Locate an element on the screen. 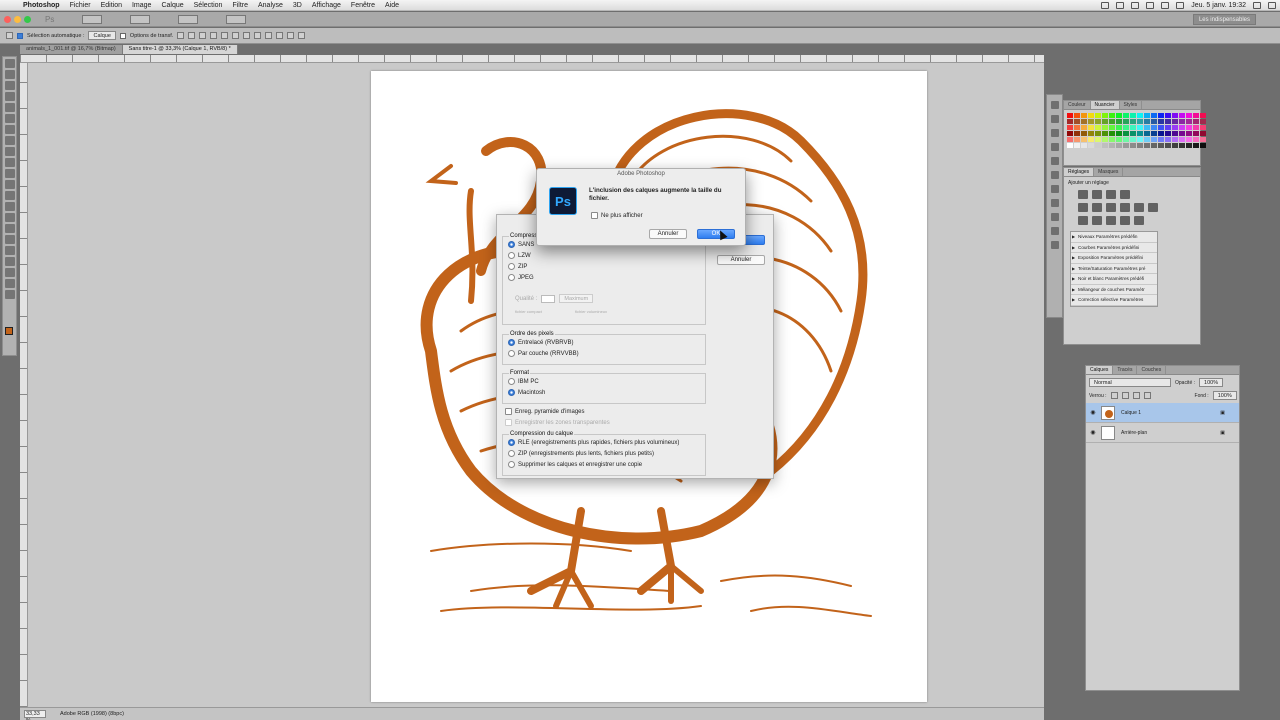 The image size is (1280, 720). alert-ok-button: OK is located at coordinates (716, 234).